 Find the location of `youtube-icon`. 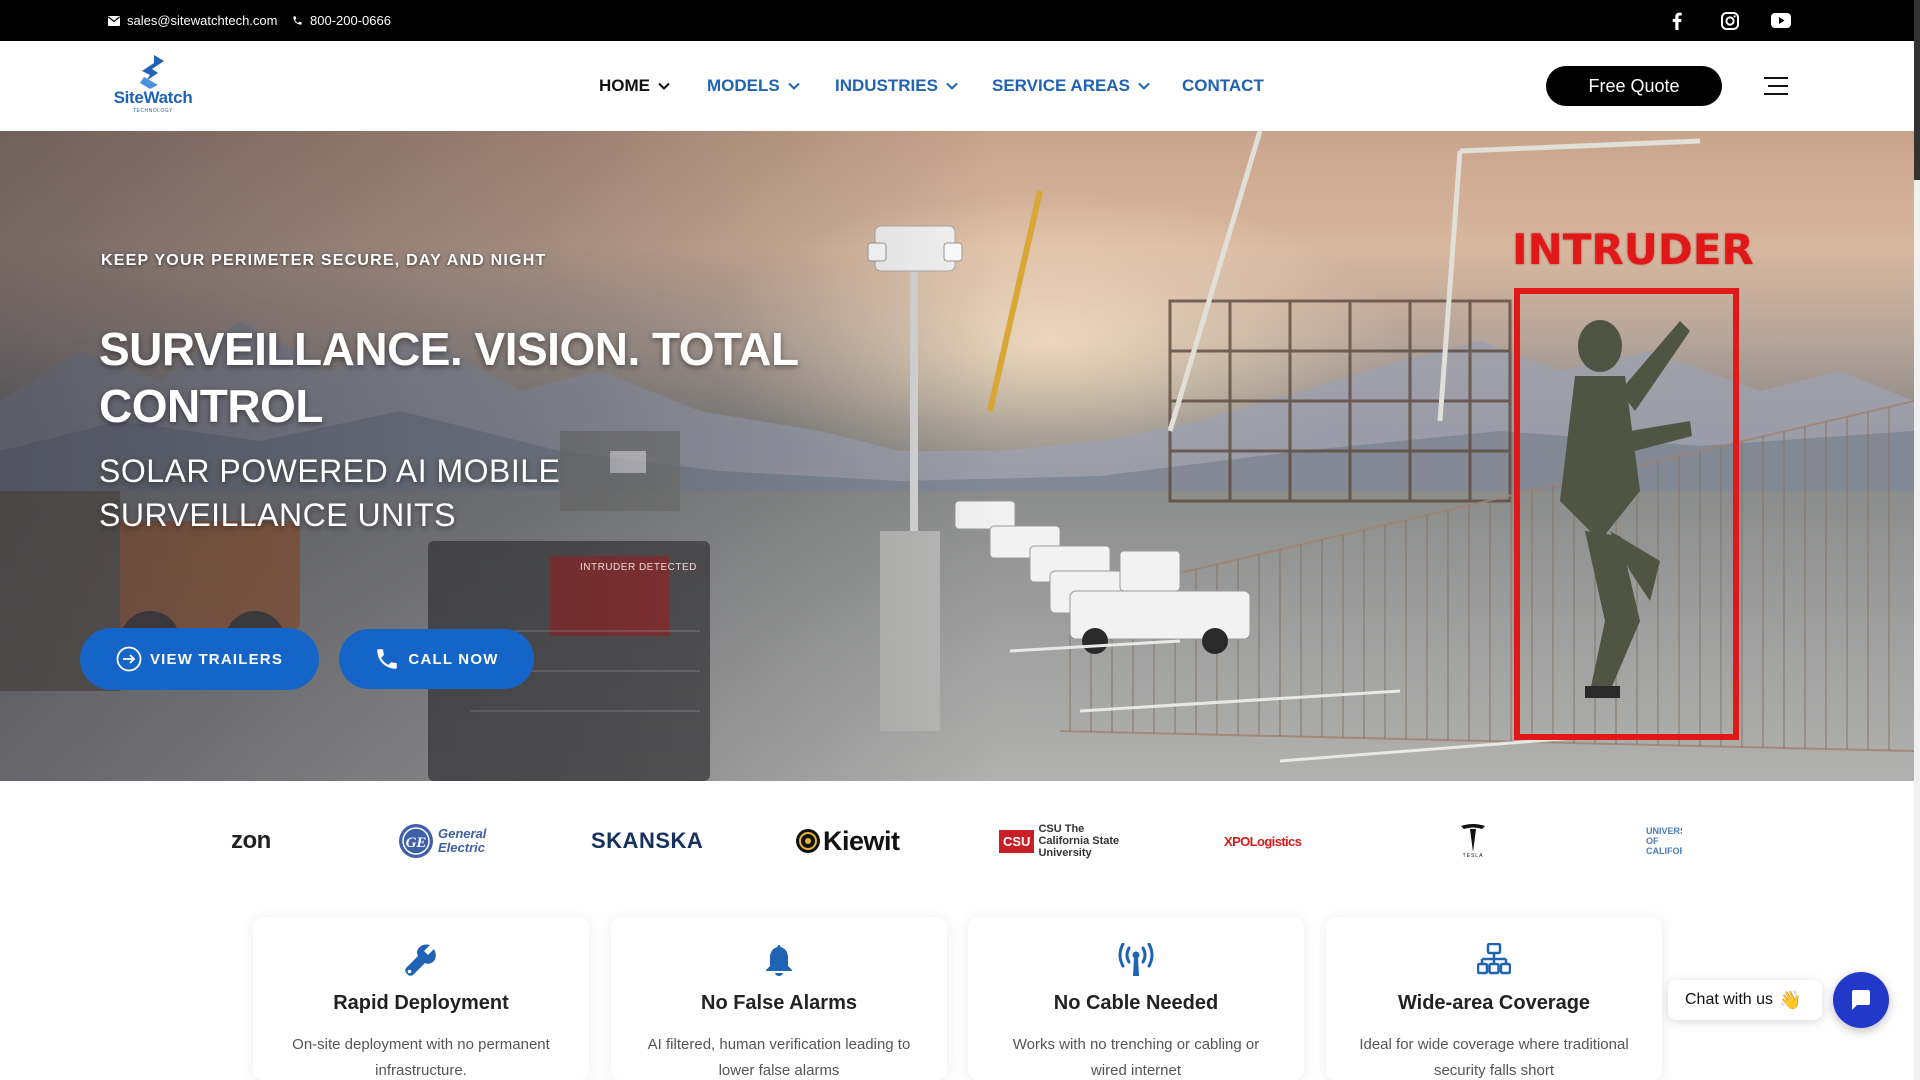

youtube-icon is located at coordinates (1781, 20).